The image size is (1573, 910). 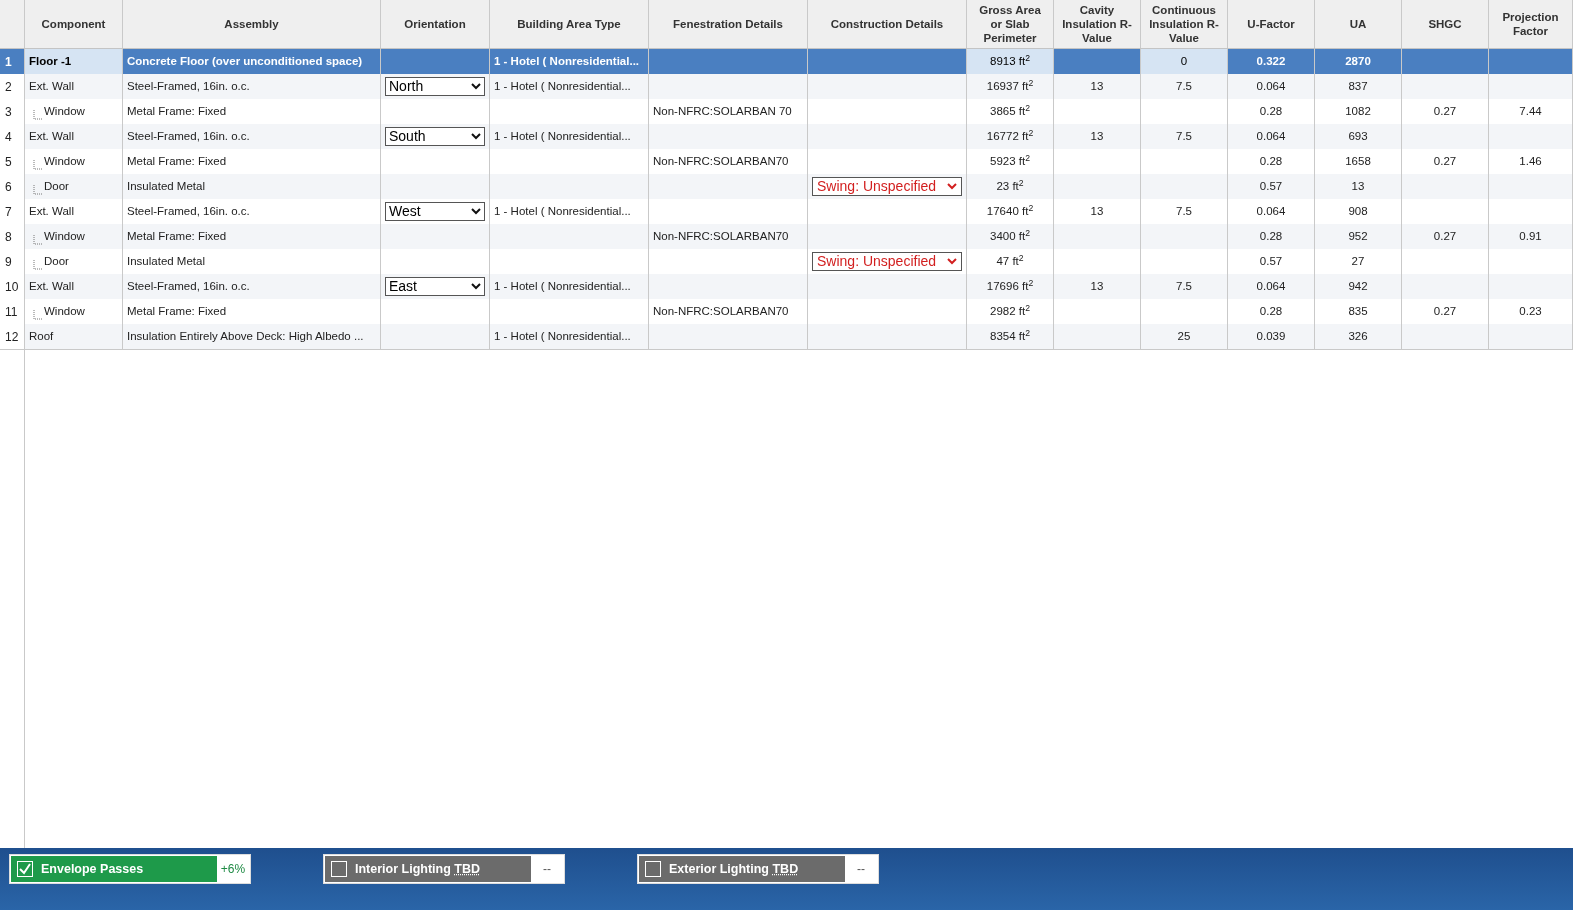 I want to click on table-cell-text: 952, so click(x=1358, y=236).